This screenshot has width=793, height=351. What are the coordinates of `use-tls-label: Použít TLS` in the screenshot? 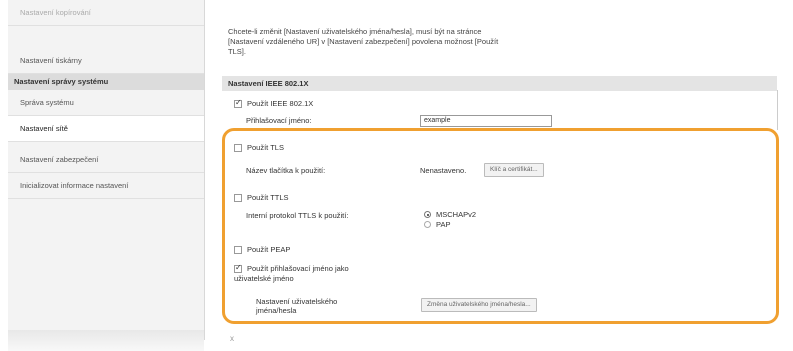 It's located at (265, 147).